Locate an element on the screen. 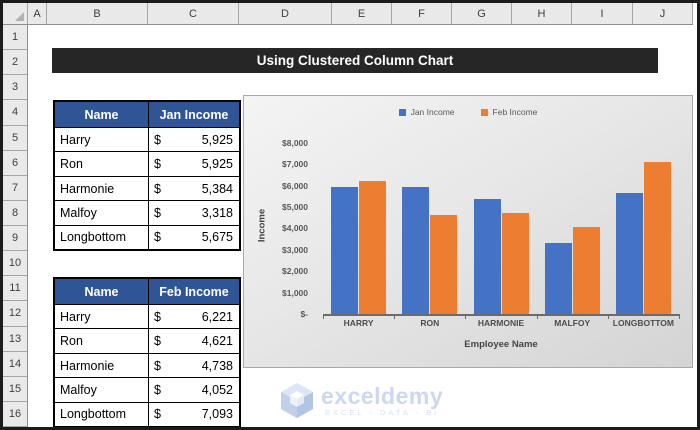 The height and width of the screenshot is (430, 700). y-axis-tick-label: $2,000 is located at coordinates (295, 271).